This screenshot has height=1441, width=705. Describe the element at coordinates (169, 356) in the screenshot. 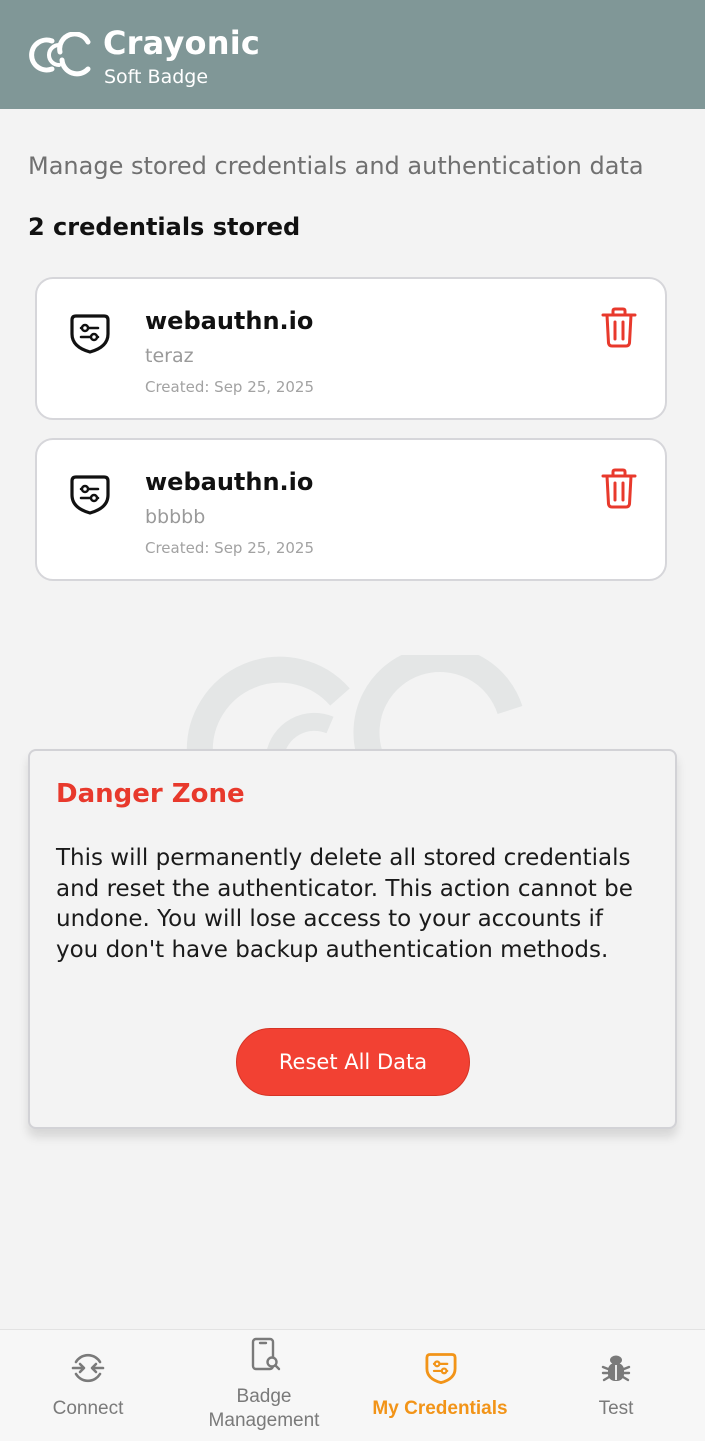

I see `credential-user: teraz` at that location.